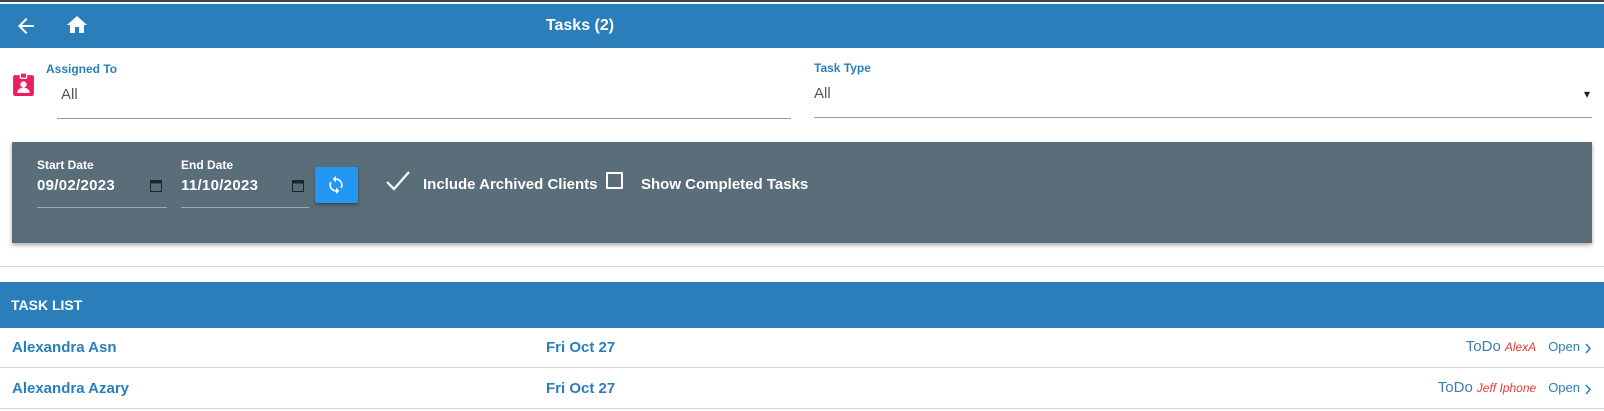 The image size is (1604, 411). I want to click on task-type-select: All ▾, so click(1203, 98).